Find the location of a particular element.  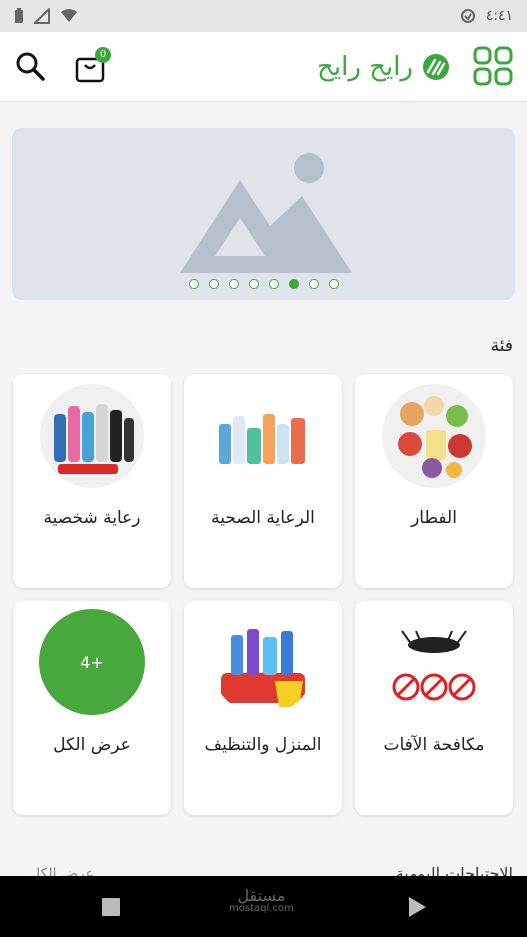

brand-logo-icon is located at coordinates (436, 67).